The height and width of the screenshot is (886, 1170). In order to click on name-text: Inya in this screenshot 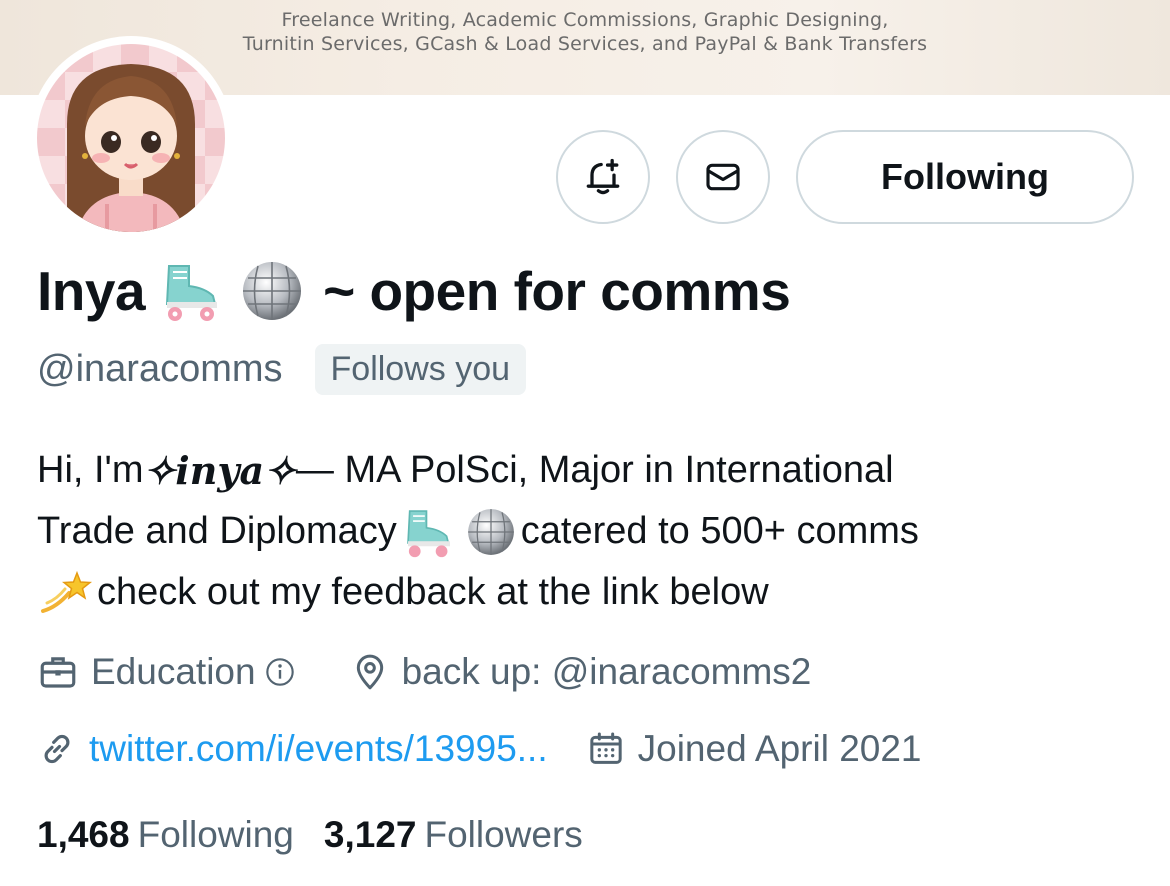, I will do `click(91, 291)`.